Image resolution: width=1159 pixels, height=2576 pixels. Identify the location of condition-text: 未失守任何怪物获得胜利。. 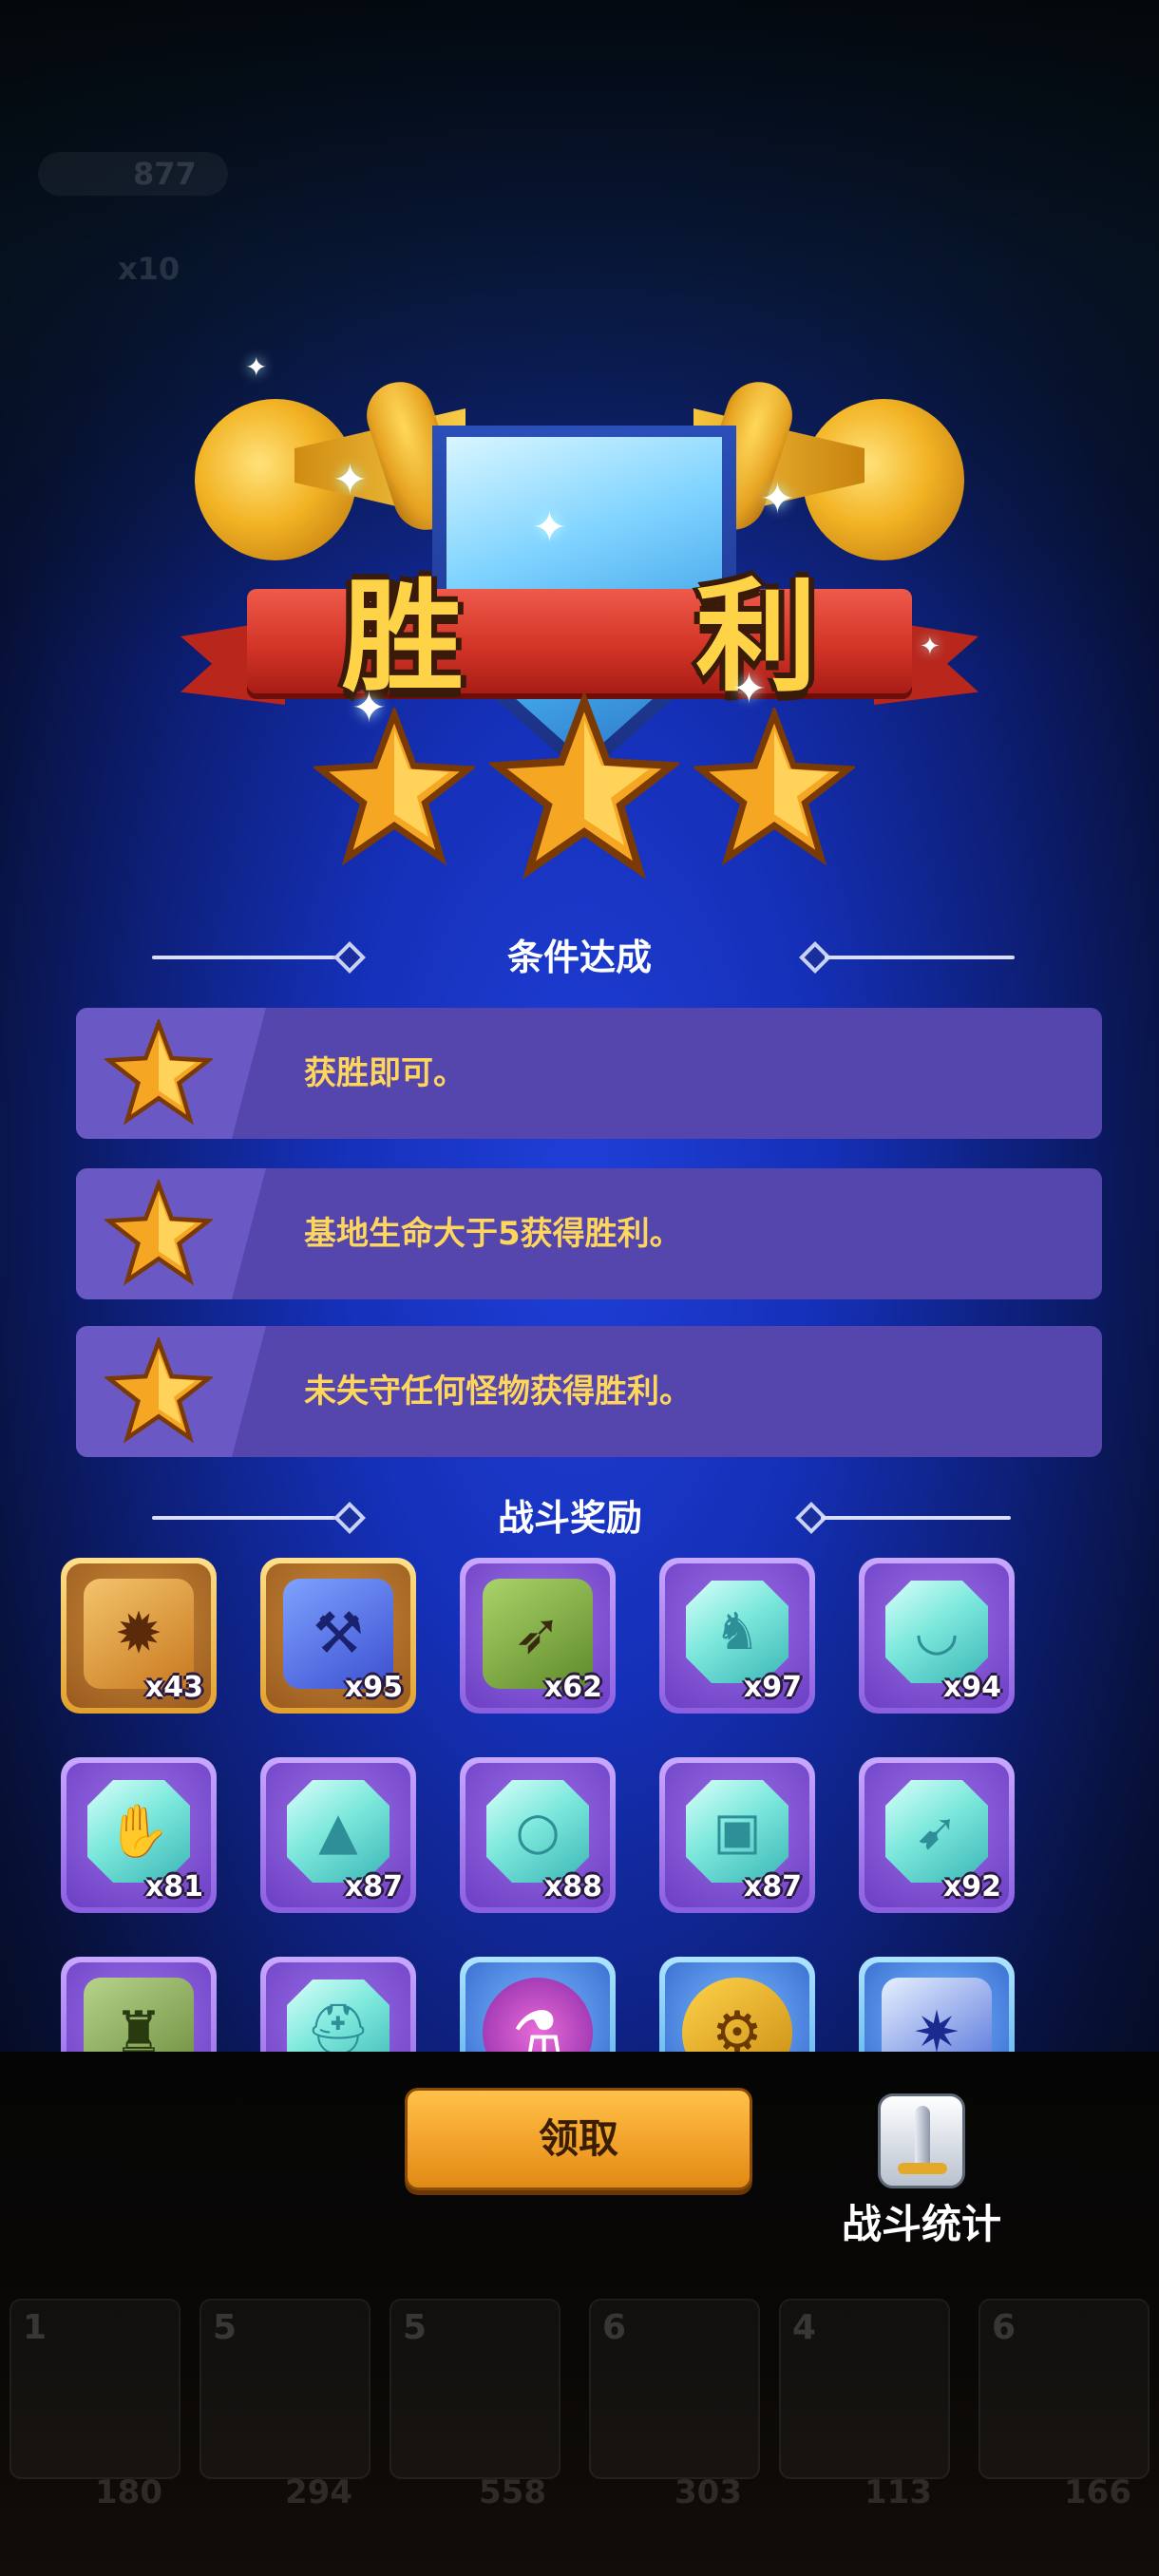
(498, 1392).